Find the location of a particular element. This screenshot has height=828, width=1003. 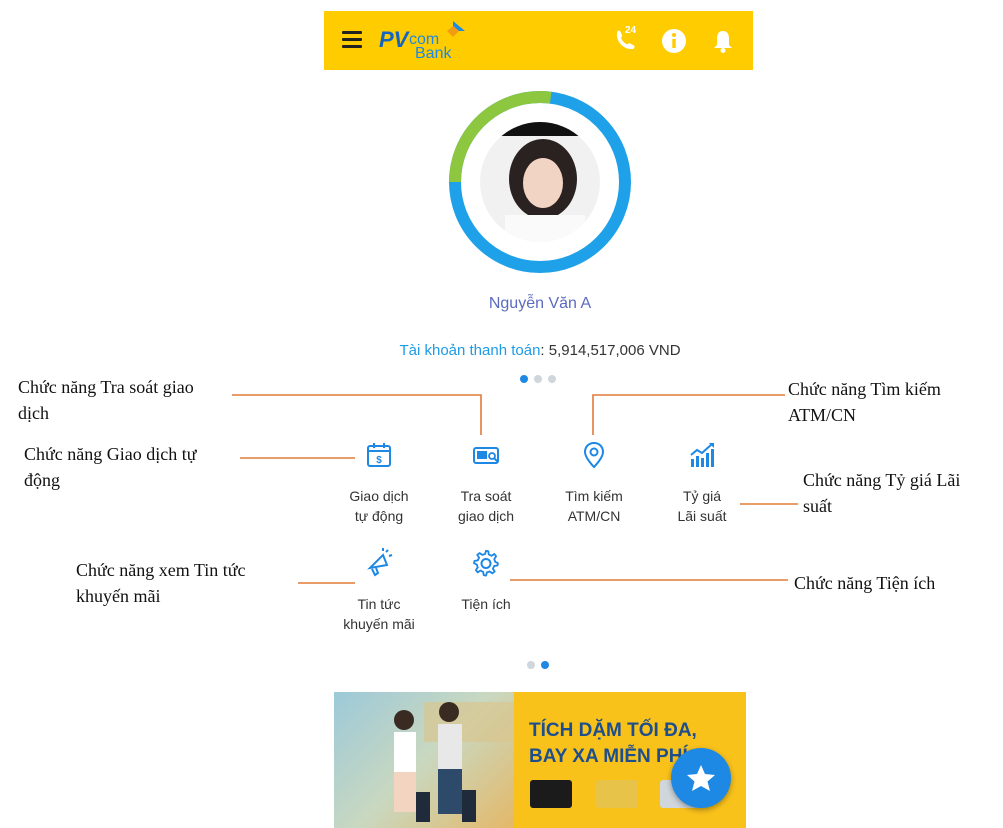

fn-label-line1: Tìm kiếm is located at coordinates (594, 496).